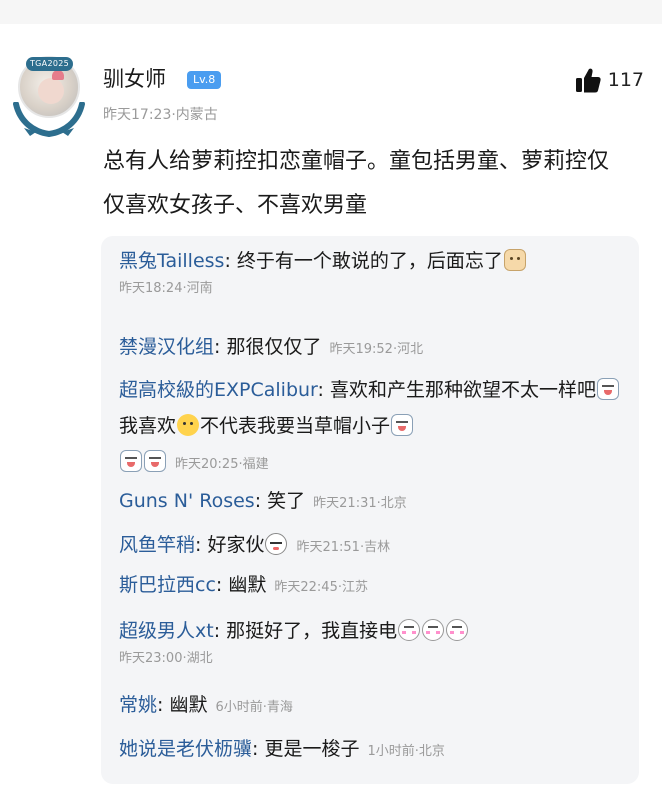 This screenshot has width=662, height=800. What do you see at coordinates (462, 390) in the screenshot?
I see `reply-text: 喜欢和产生那种欲望不太一样吧` at bounding box center [462, 390].